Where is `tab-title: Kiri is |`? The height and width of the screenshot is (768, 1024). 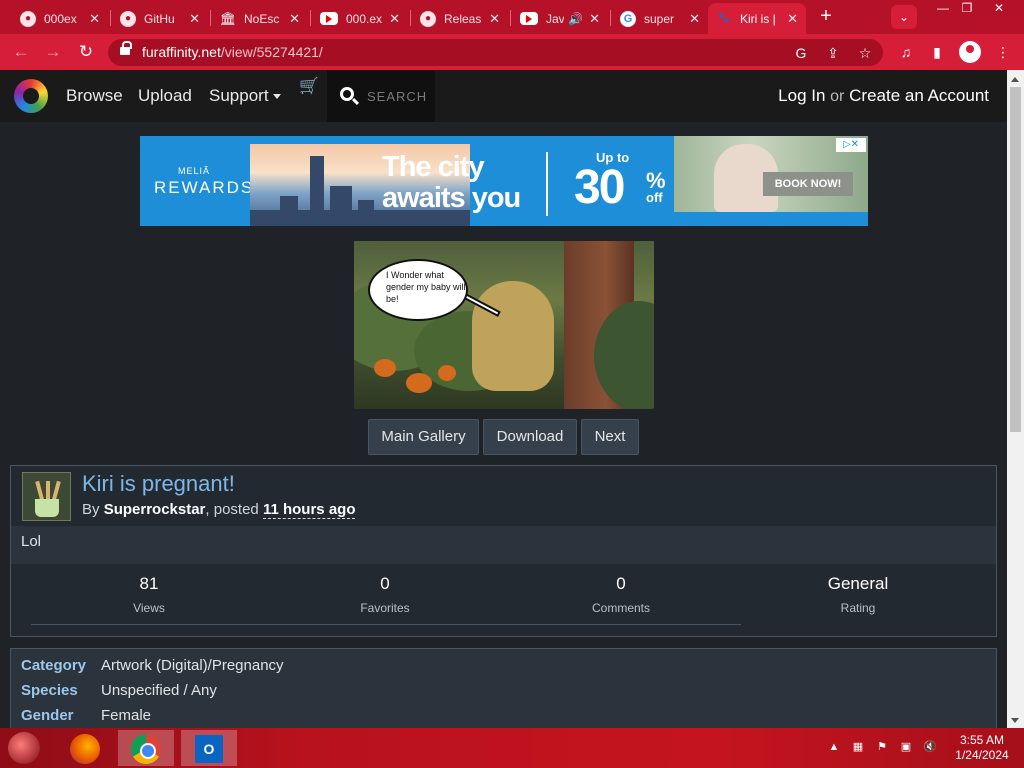
tab-title: Kiri is | is located at coordinates (758, 18).